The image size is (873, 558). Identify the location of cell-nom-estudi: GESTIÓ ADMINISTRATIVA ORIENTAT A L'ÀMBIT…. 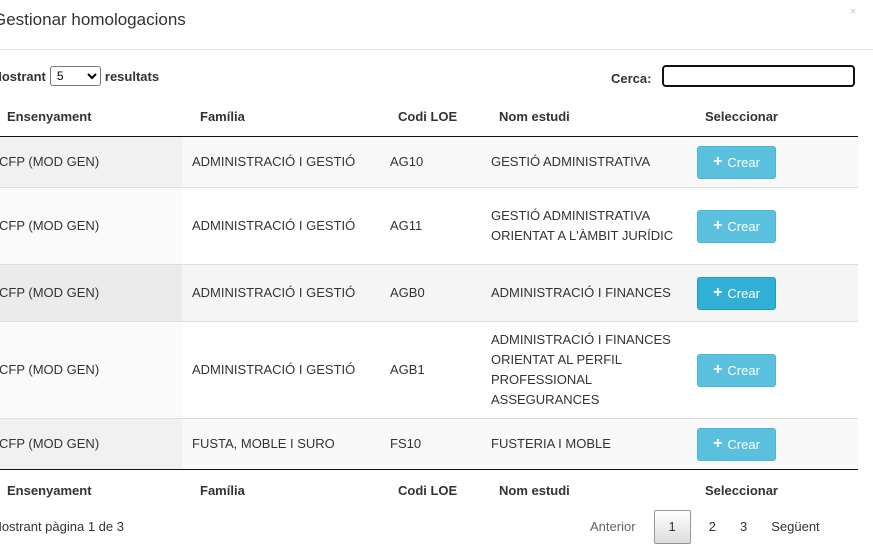
(584, 226).